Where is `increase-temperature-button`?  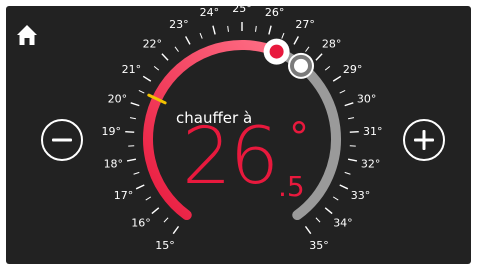 increase-temperature-button is located at coordinates (424, 140).